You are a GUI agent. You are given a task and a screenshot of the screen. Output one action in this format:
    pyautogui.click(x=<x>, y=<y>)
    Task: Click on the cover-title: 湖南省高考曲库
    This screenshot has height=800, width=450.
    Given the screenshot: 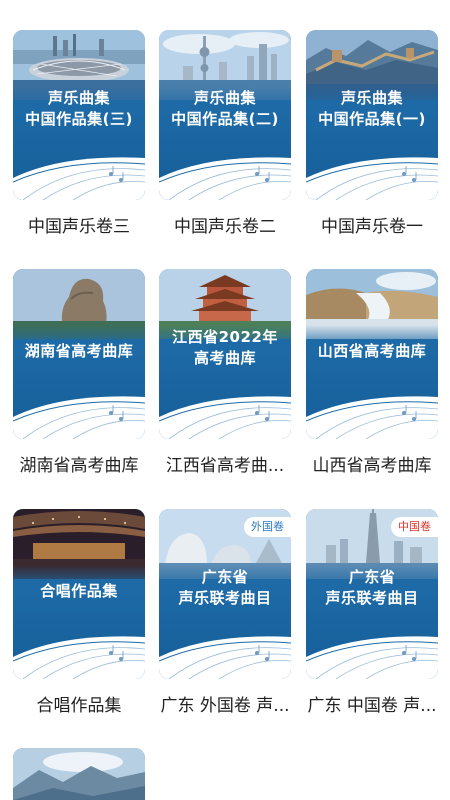 What is the action you would take?
    pyautogui.click(x=79, y=351)
    